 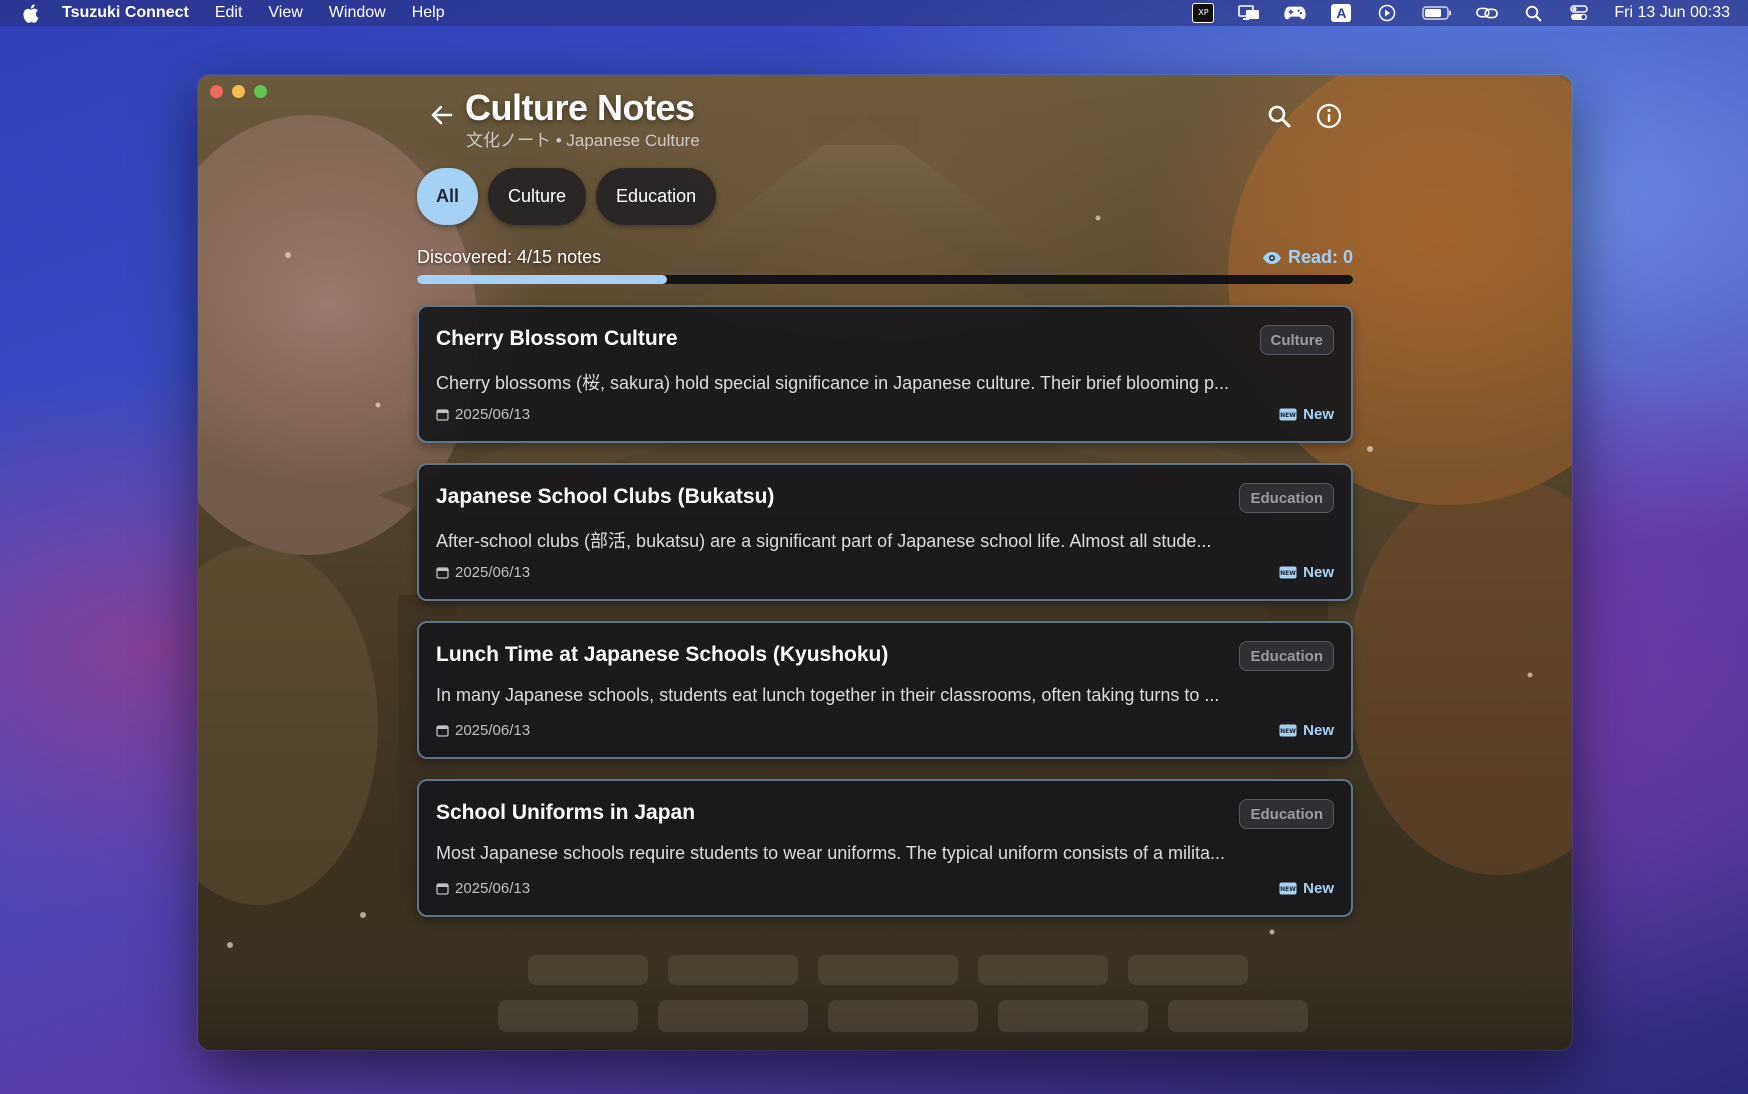 What do you see at coordinates (1470, 13) in the screenshot?
I see `menu-bar-tray: XP A Fri 13 Jun 00:33` at bounding box center [1470, 13].